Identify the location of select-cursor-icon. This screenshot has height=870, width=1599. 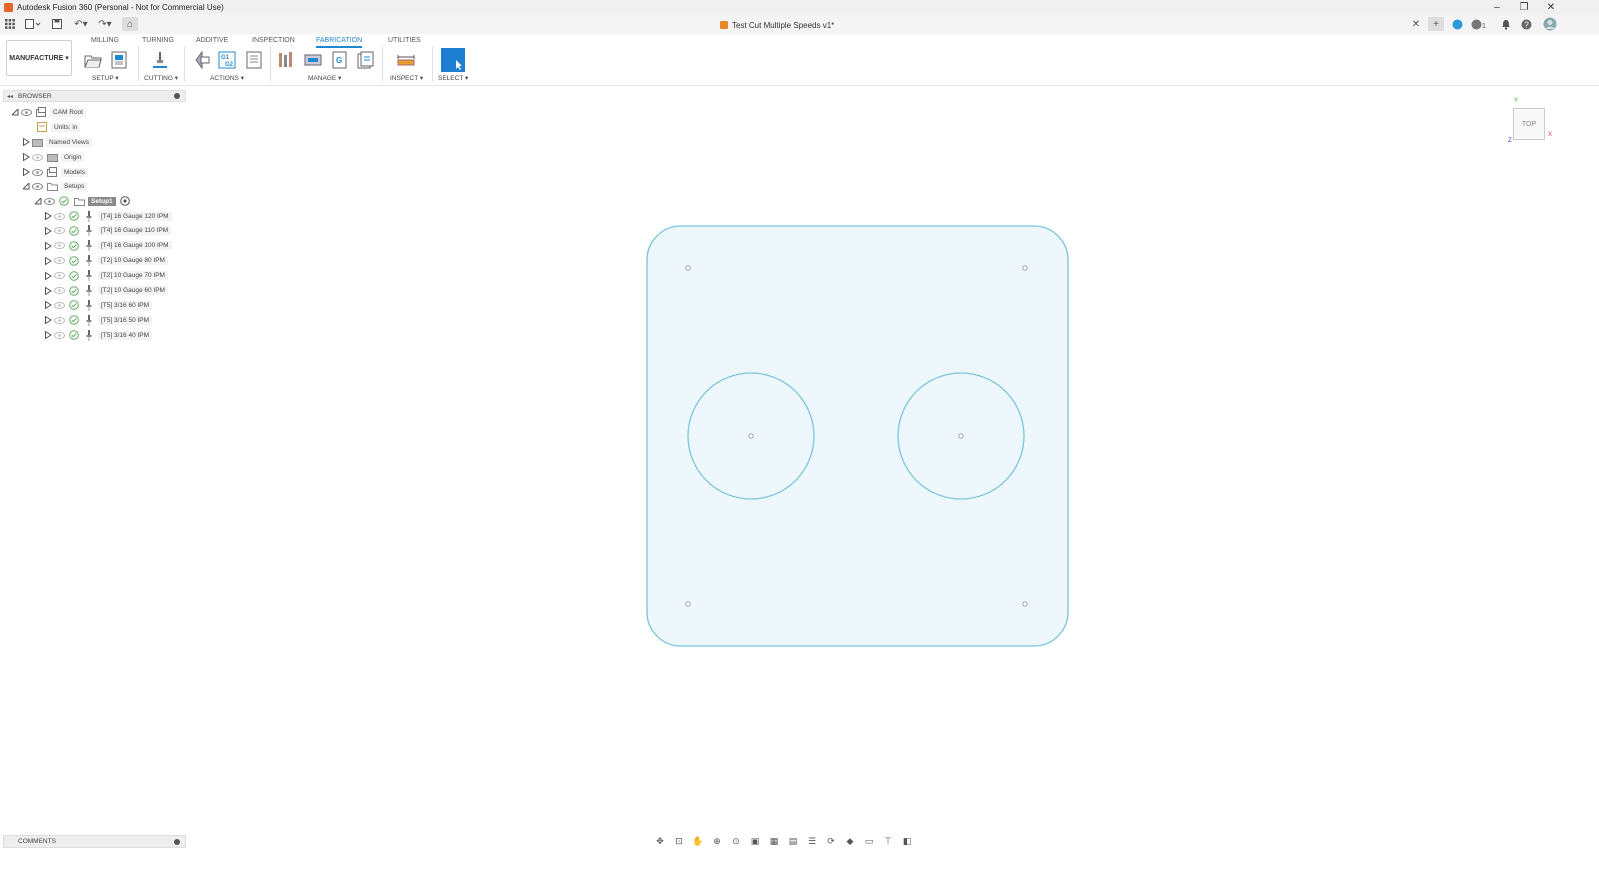
(453, 60).